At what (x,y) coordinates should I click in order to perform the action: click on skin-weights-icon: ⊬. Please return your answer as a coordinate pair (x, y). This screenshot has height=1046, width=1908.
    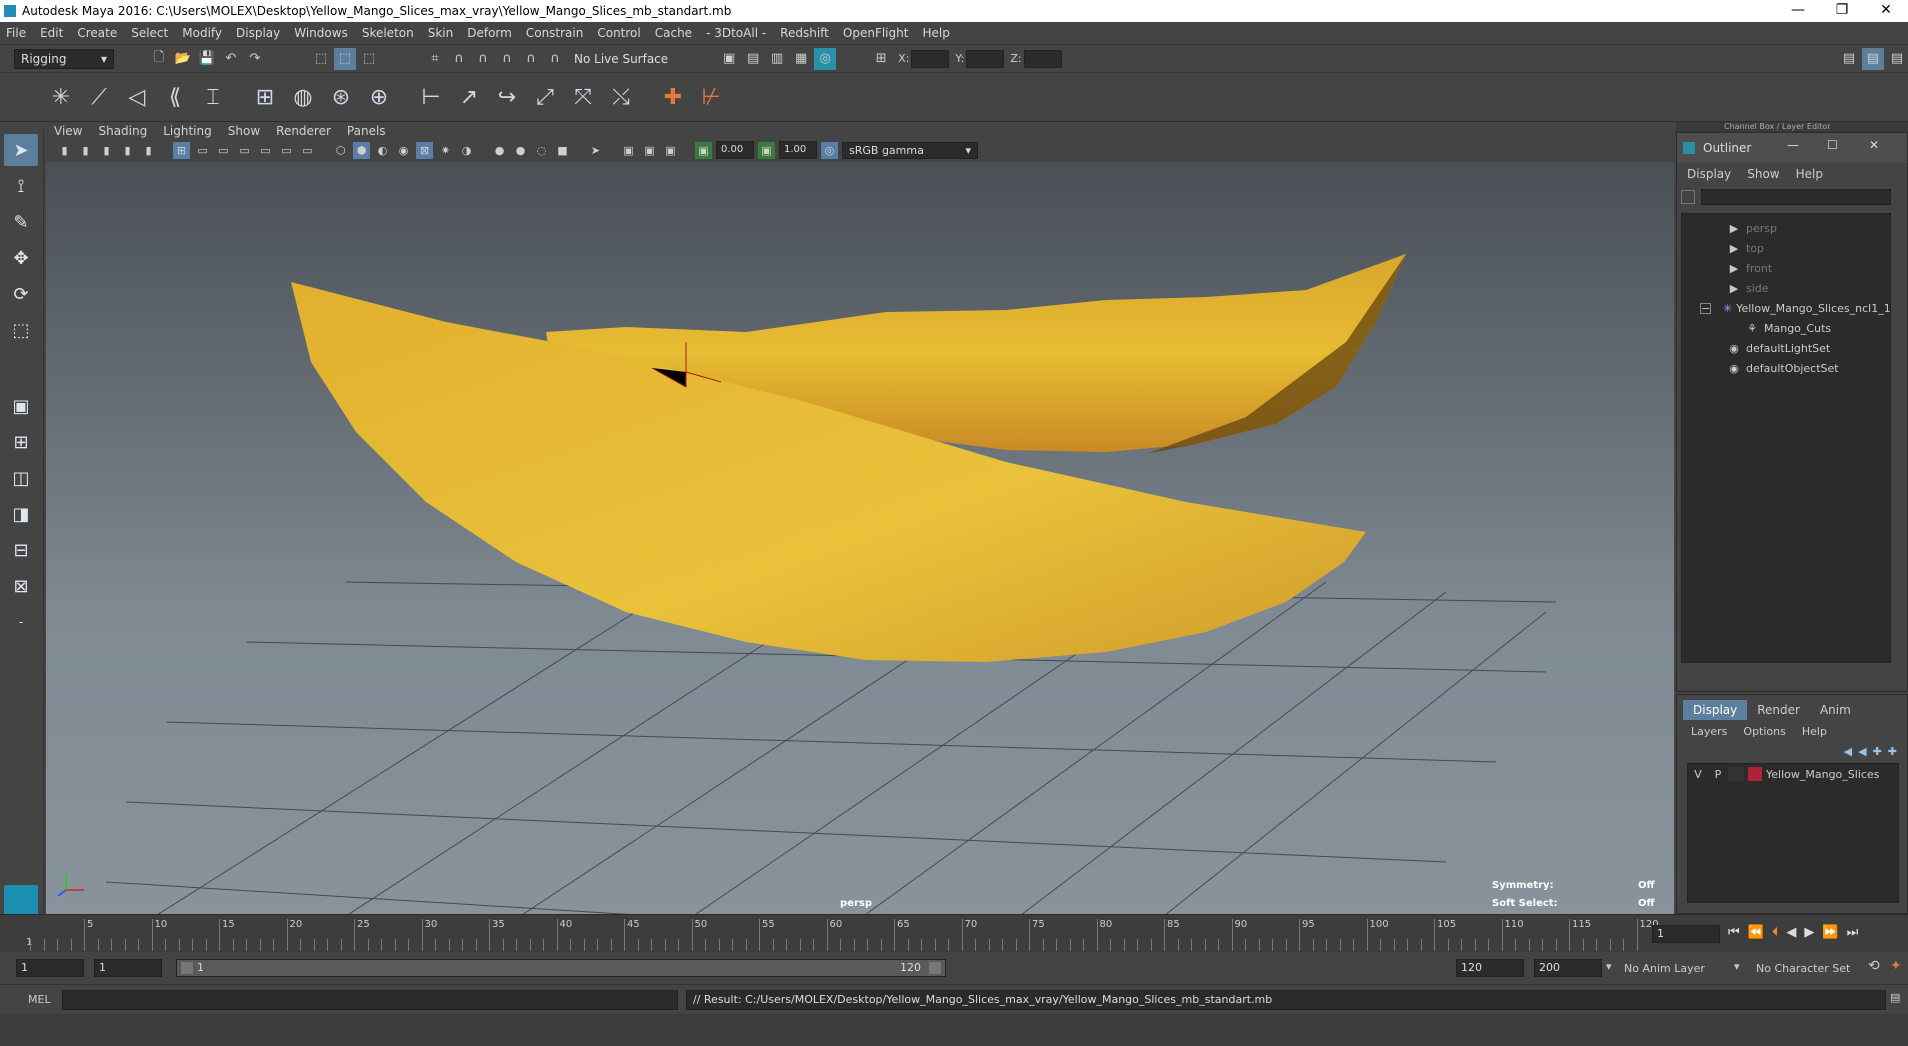
    Looking at the image, I should click on (711, 97).